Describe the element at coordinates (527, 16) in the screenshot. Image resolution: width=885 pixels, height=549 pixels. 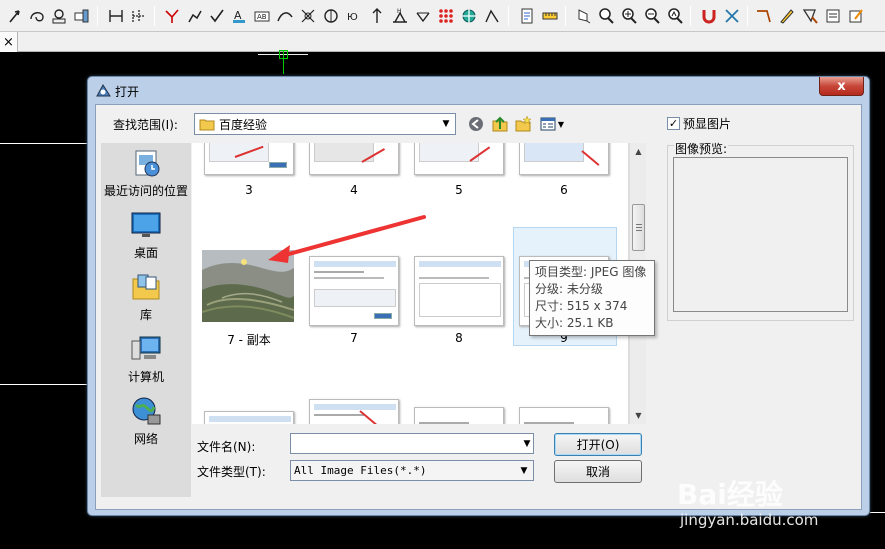
I see `notepad-icon` at that location.